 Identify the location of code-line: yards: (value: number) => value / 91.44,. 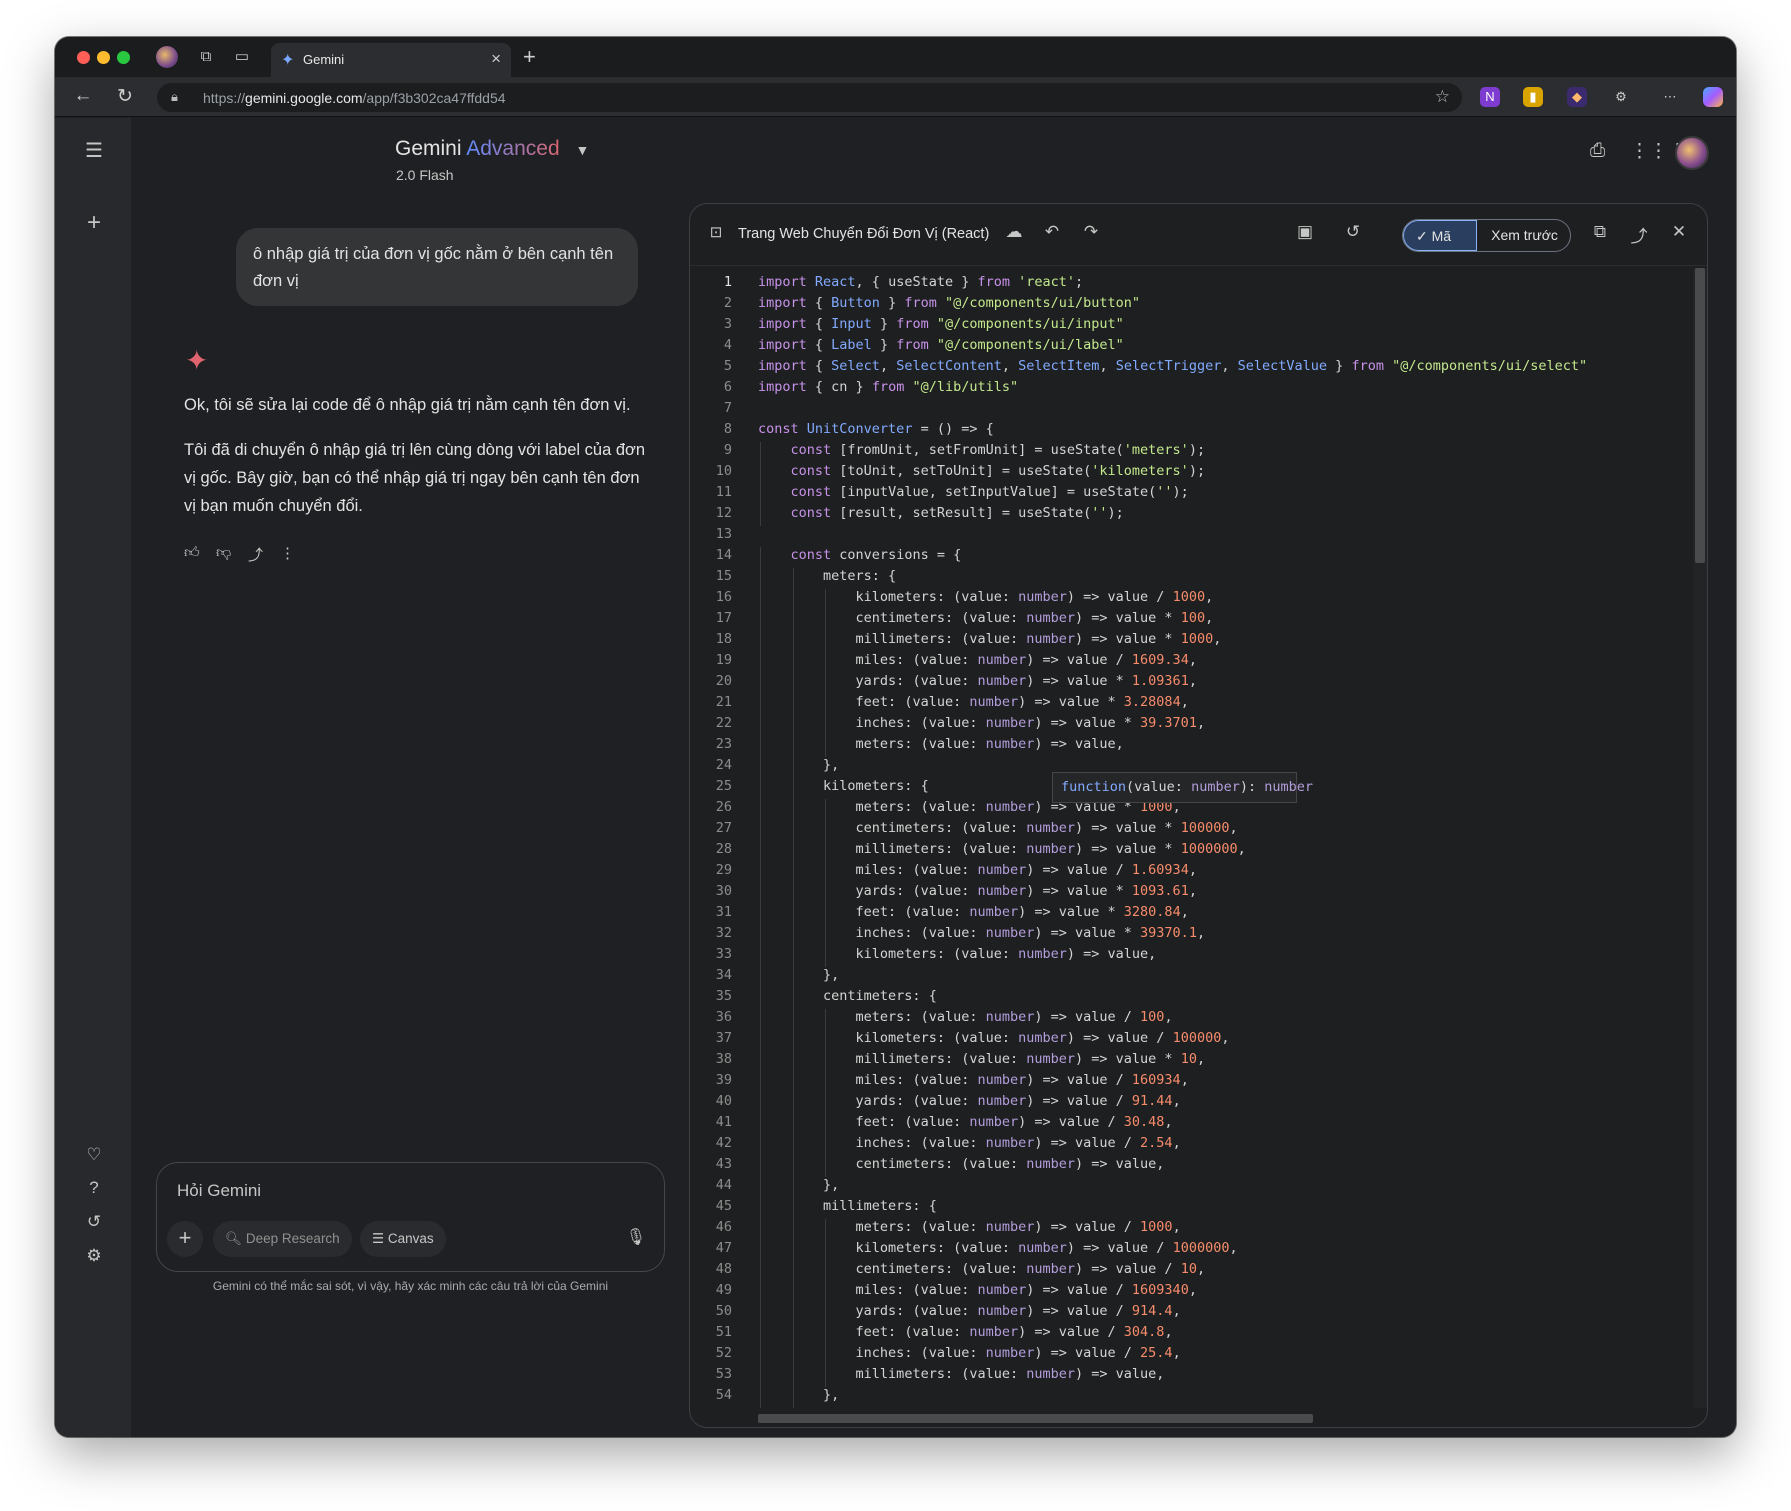
(1018, 1101).